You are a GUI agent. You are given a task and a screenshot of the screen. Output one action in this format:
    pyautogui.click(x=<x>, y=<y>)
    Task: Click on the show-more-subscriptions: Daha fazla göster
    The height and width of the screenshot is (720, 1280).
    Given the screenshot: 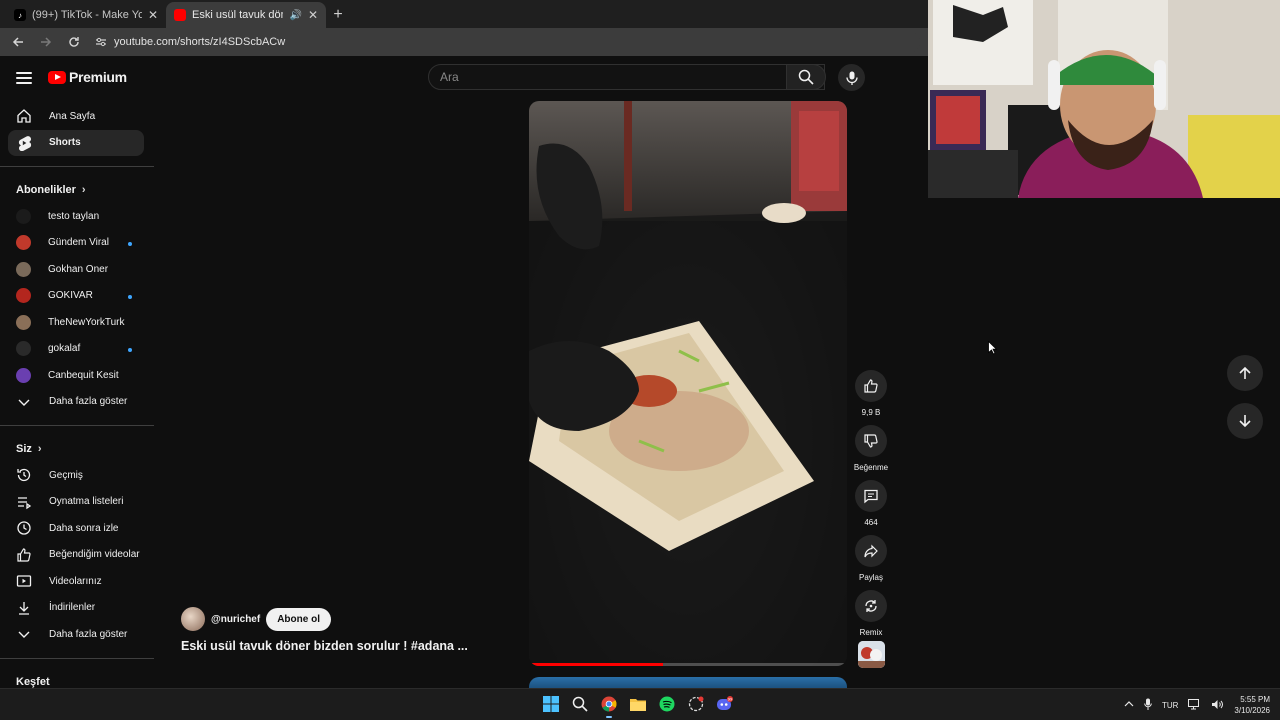 What is the action you would take?
    pyautogui.click(x=73, y=402)
    